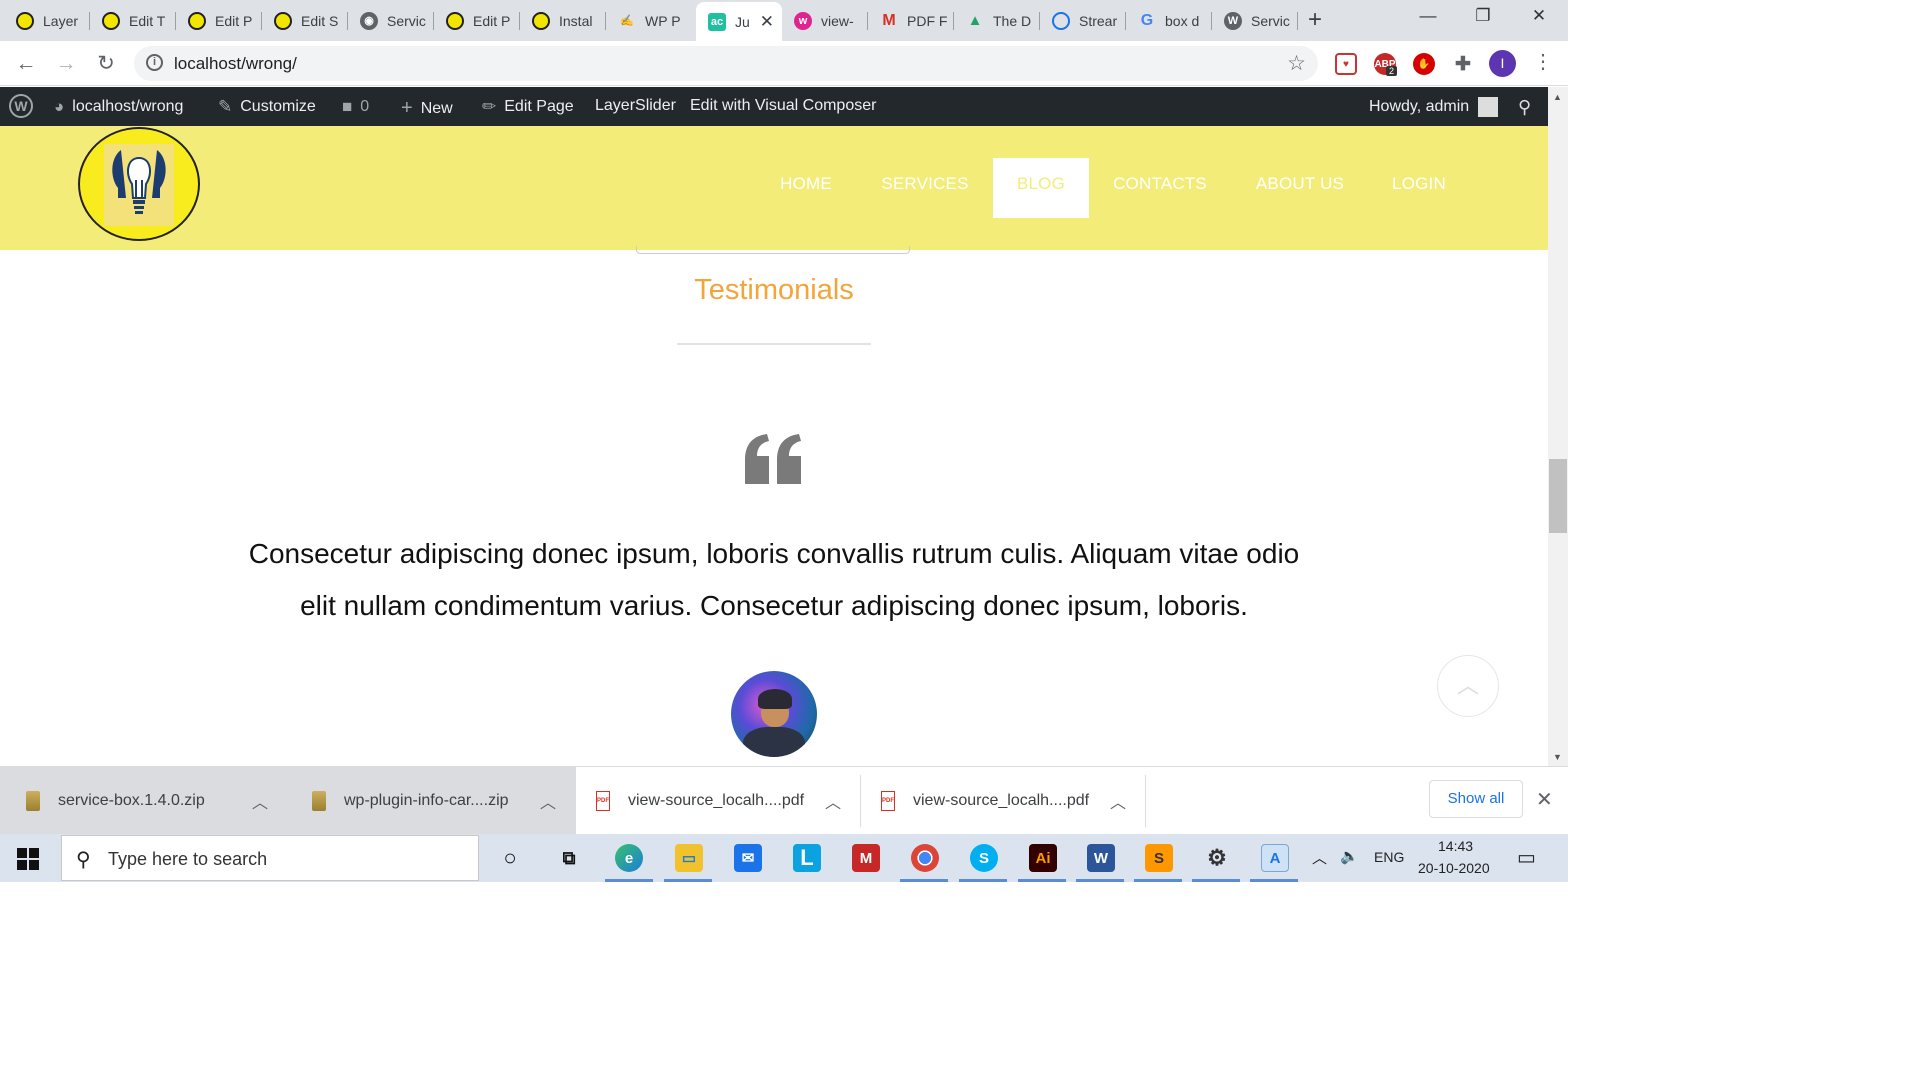  Describe the element at coordinates (26, 64) in the screenshot. I see `back-arrow-icon: ←` at that location.